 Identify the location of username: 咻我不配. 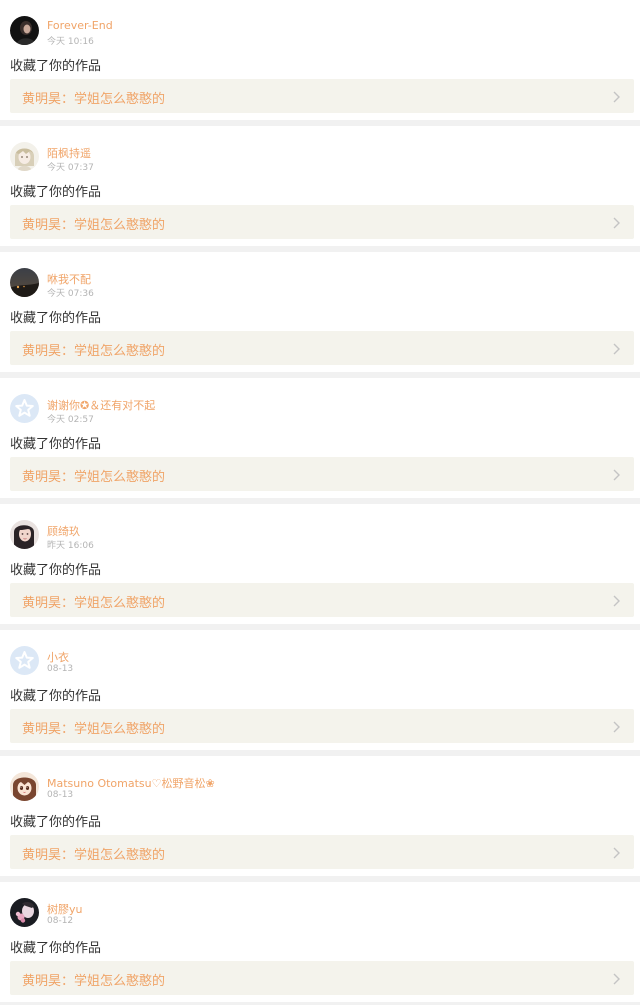
(69, 279).